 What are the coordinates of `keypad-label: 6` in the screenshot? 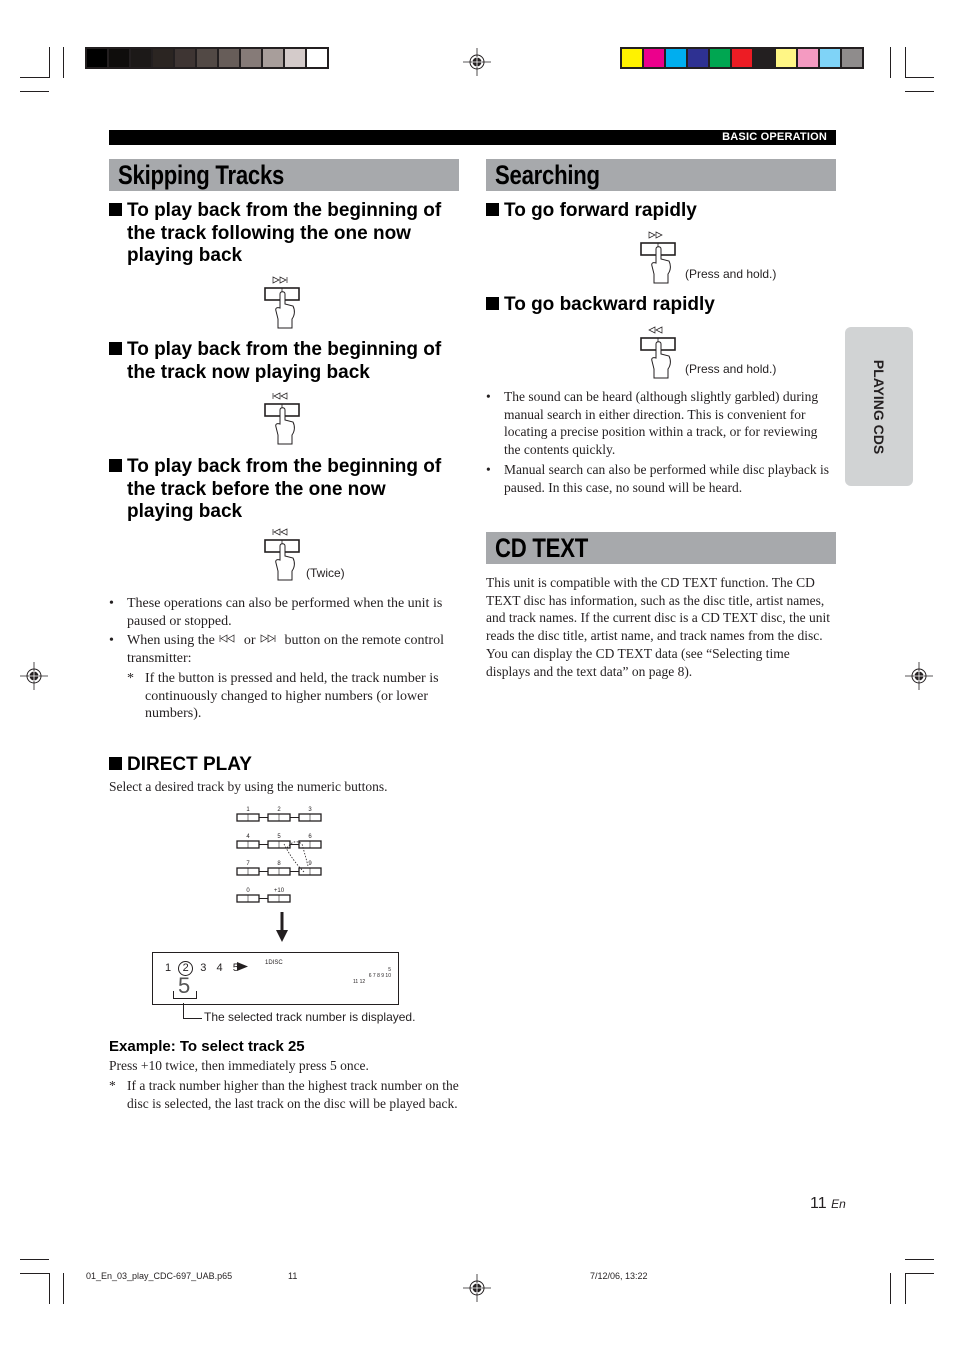 It's located at (310, 837).